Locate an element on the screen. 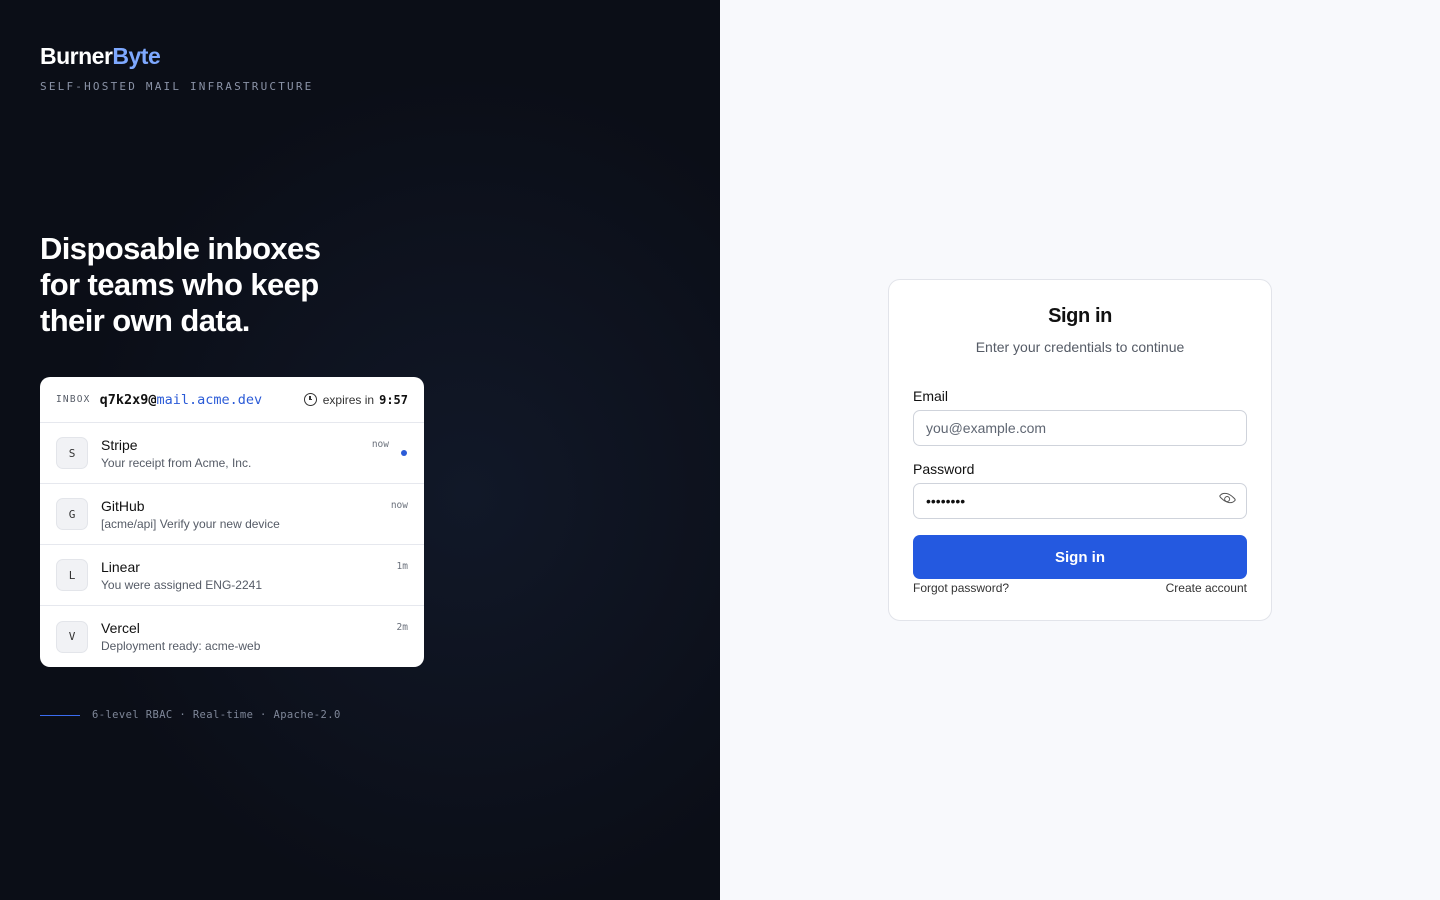  message-time: 2m is located at coordinates (402, 627).